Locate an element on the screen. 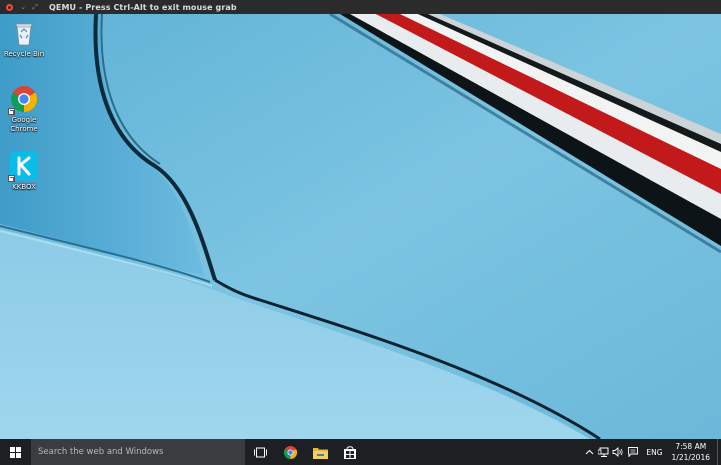 Image resolution: width=721 pixels, height=465 pixels. notification-icon is located at coordinates (633, 452).